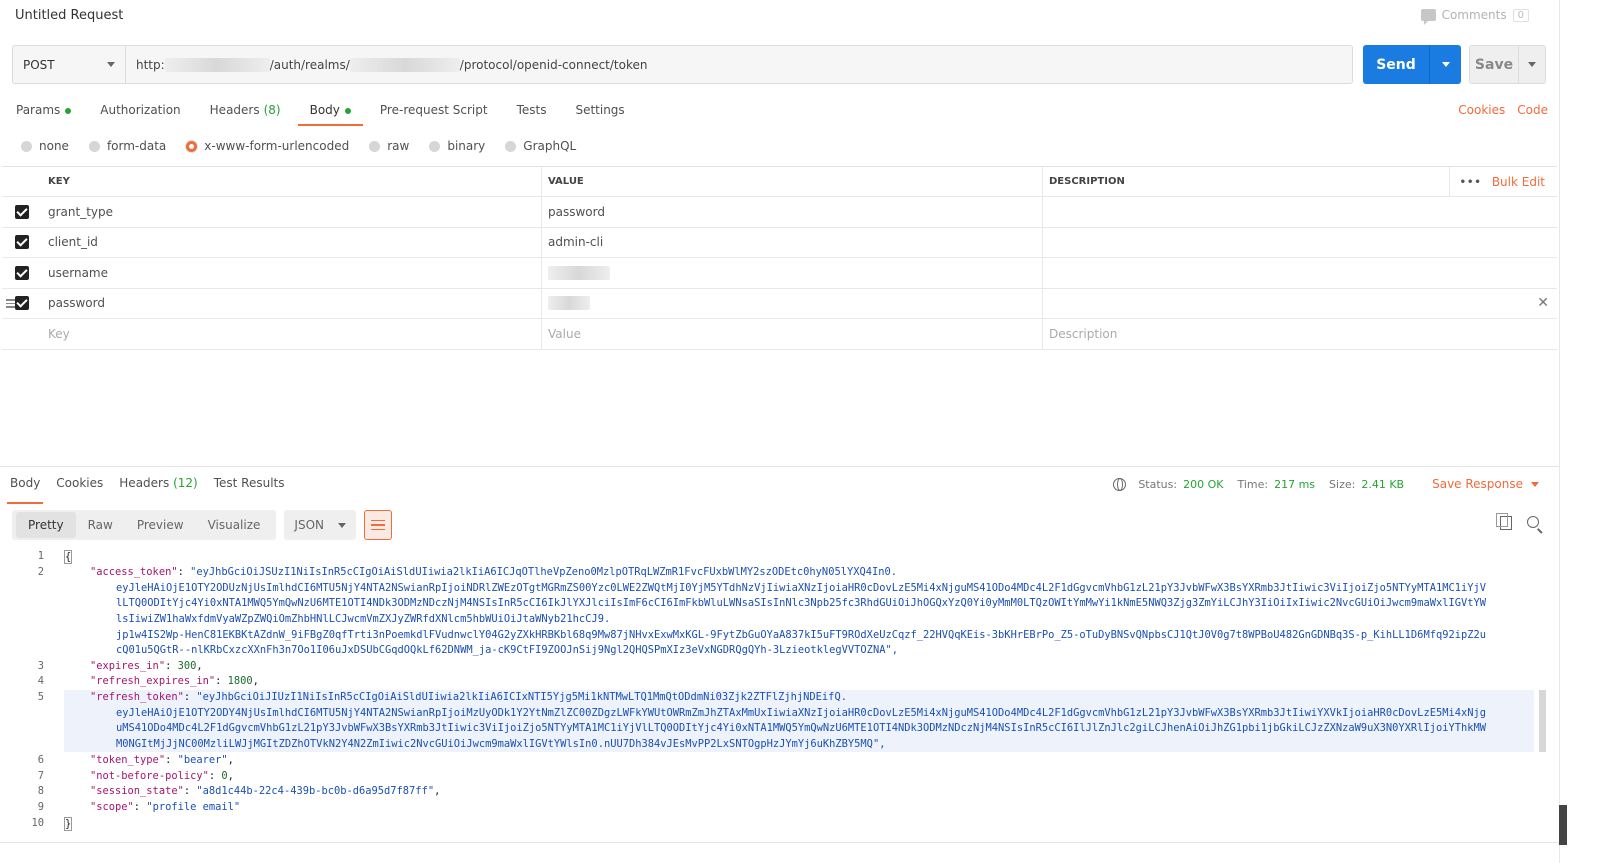 This screenshot has height=863, width=1599. Describe the element at coordinates (25, 490) in the screenshot. I see `resp-tab-body: Body` at that location.